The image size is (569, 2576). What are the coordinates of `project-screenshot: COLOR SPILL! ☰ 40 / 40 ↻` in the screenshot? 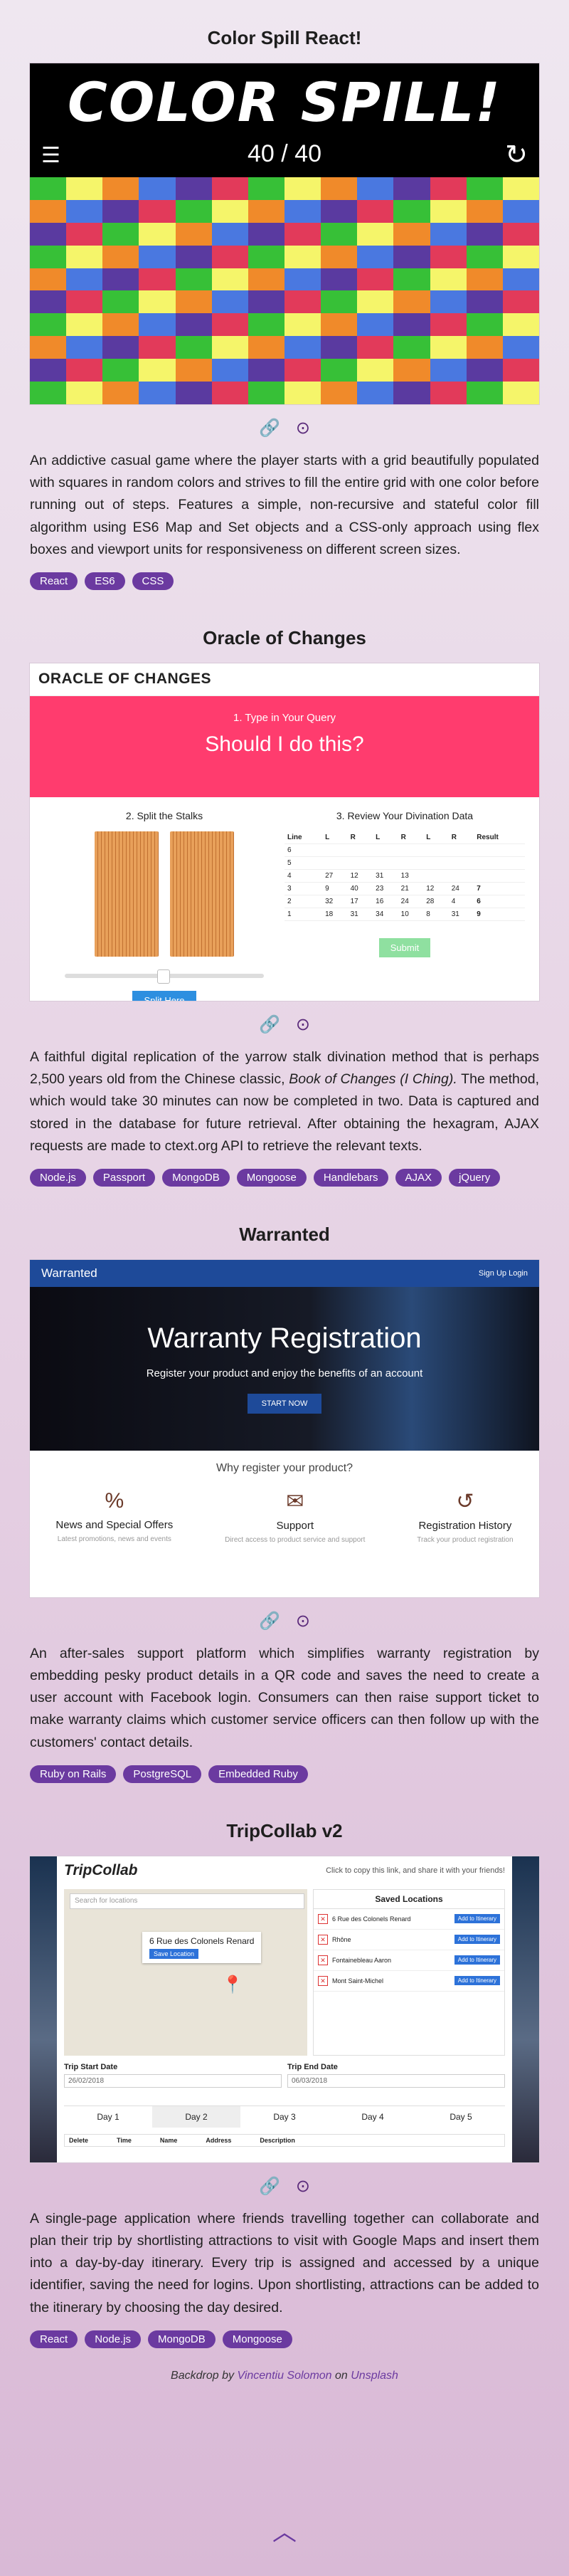 It's located at (284, 234).